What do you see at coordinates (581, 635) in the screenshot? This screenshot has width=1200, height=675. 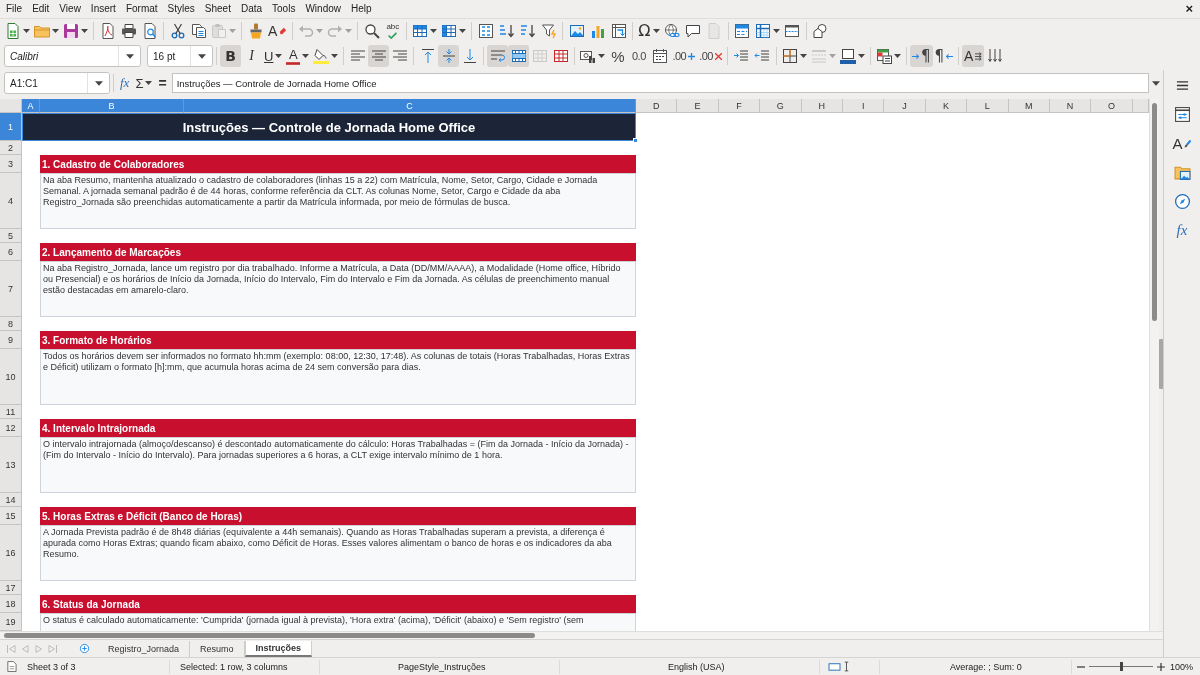 I see `horizontal-scrollbar` at bounding box center [581, 635].